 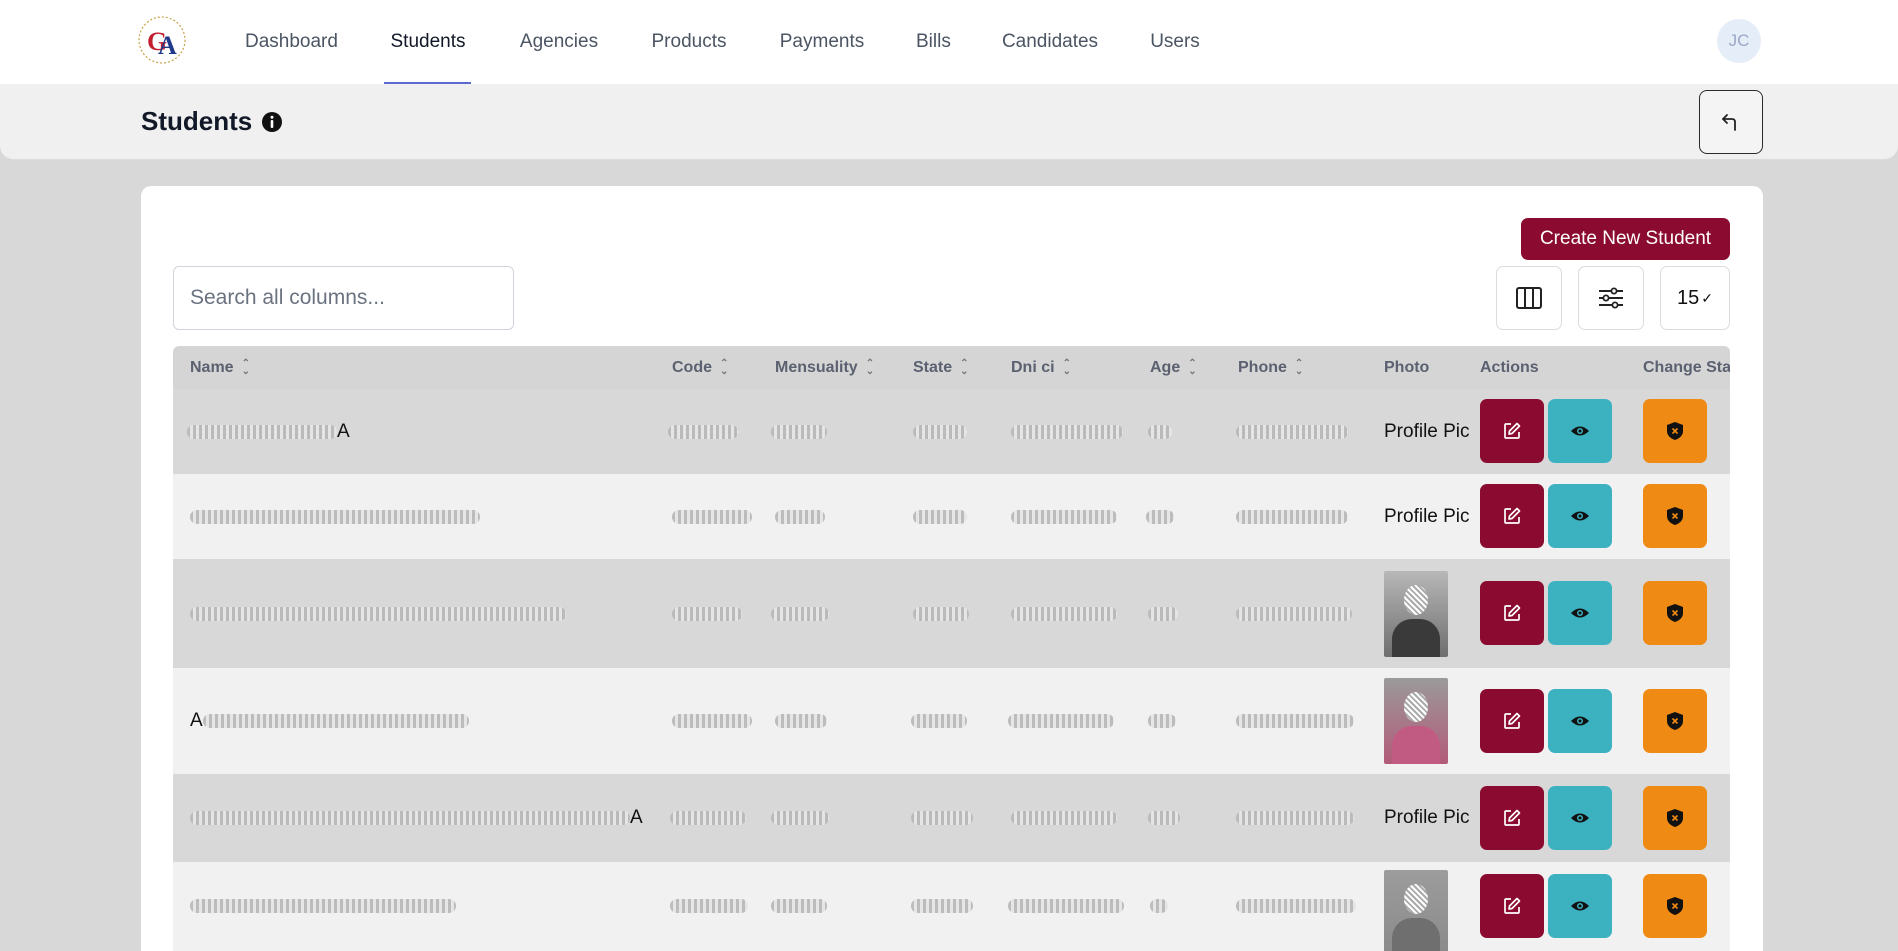 What do you see at coordinates (1175, 42) in the screenshot?
I see `nav-users: Users` at bounding box center [1175, 42].